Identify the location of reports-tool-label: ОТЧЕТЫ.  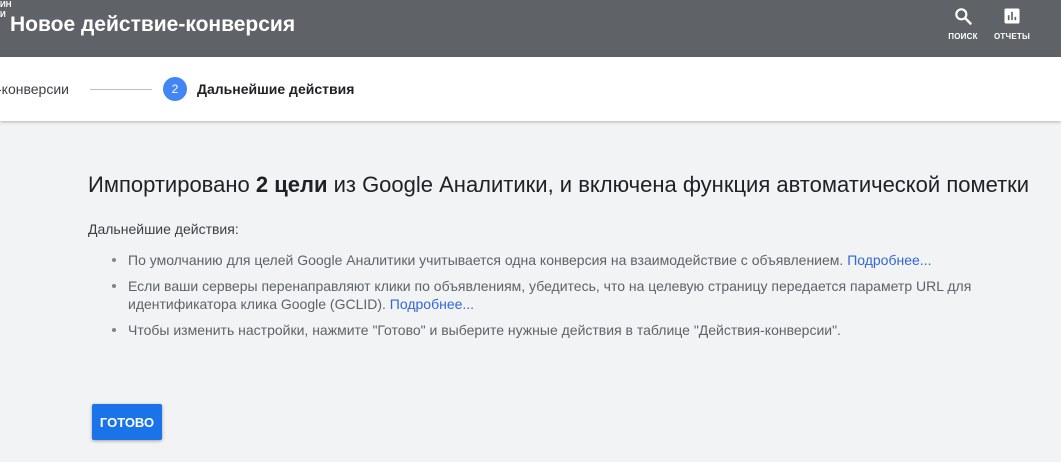
(1012, 36).